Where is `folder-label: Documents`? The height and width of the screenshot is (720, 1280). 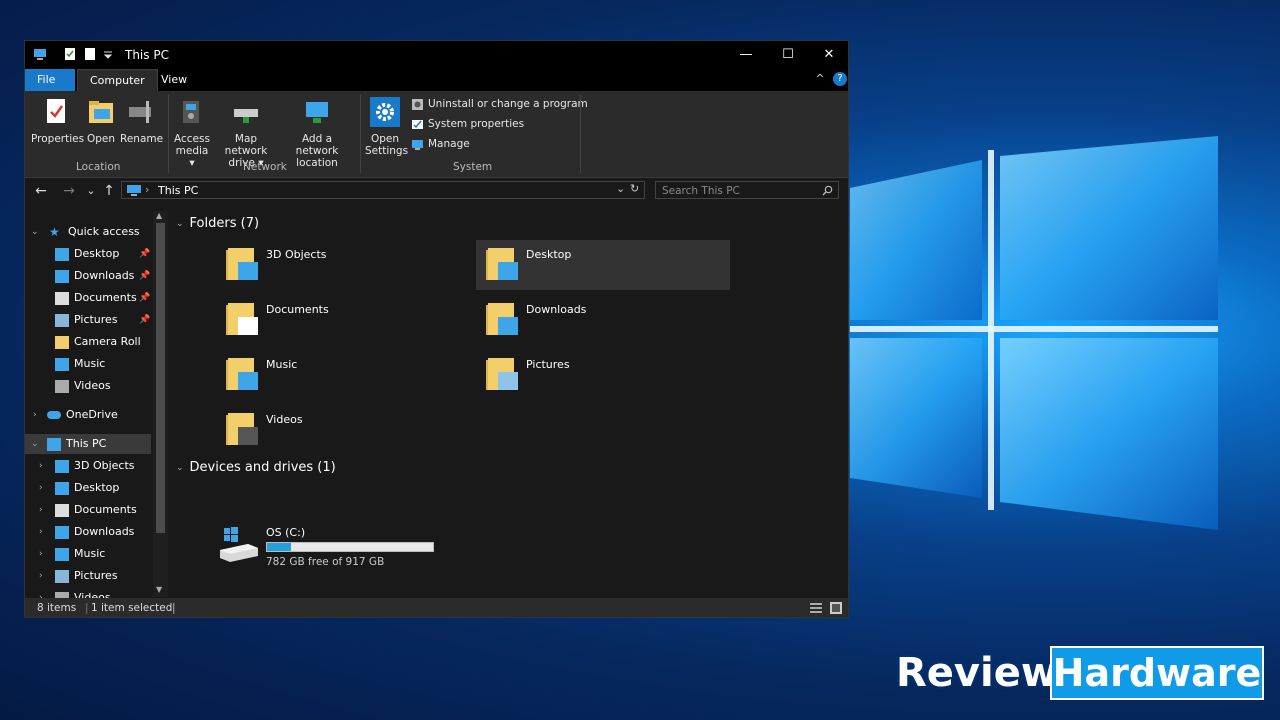
folder-label: Documents is located at coordinates (297, 309).